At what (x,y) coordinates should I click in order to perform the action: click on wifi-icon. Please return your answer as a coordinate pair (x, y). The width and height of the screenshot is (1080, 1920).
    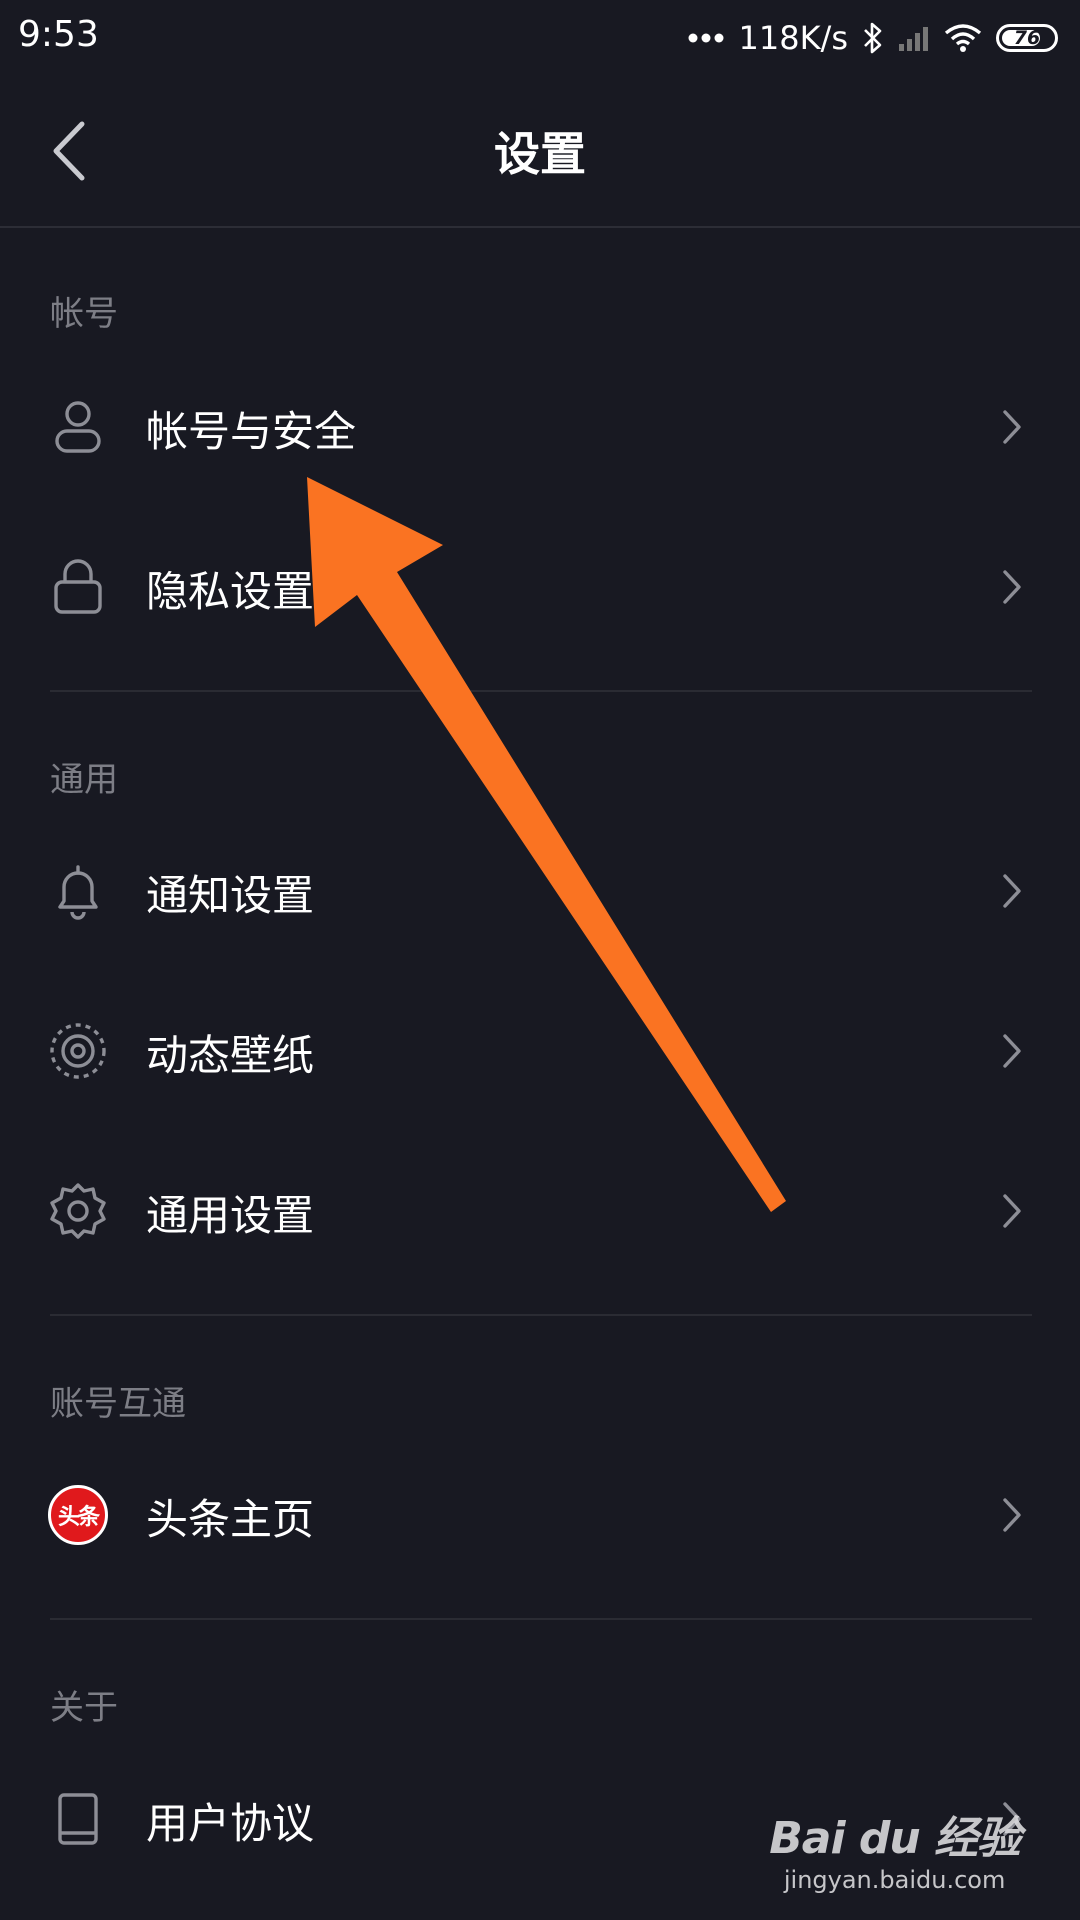
    Looking at the image, I should click on (963, 38).